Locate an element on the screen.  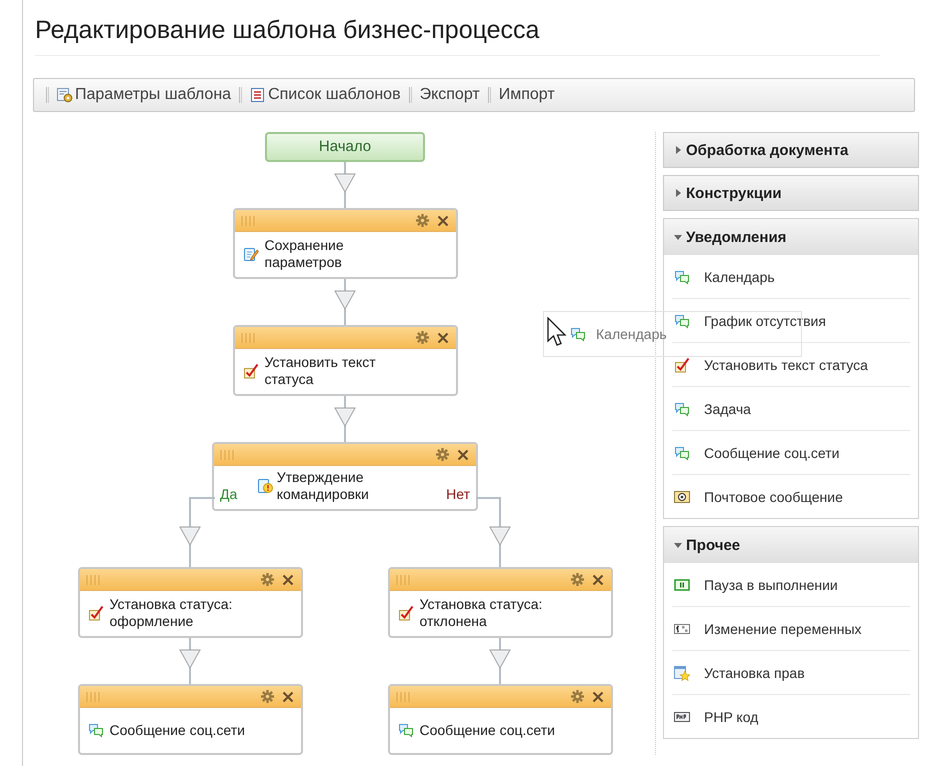
palette-item: Календарь is located at coordinates (791, 277).